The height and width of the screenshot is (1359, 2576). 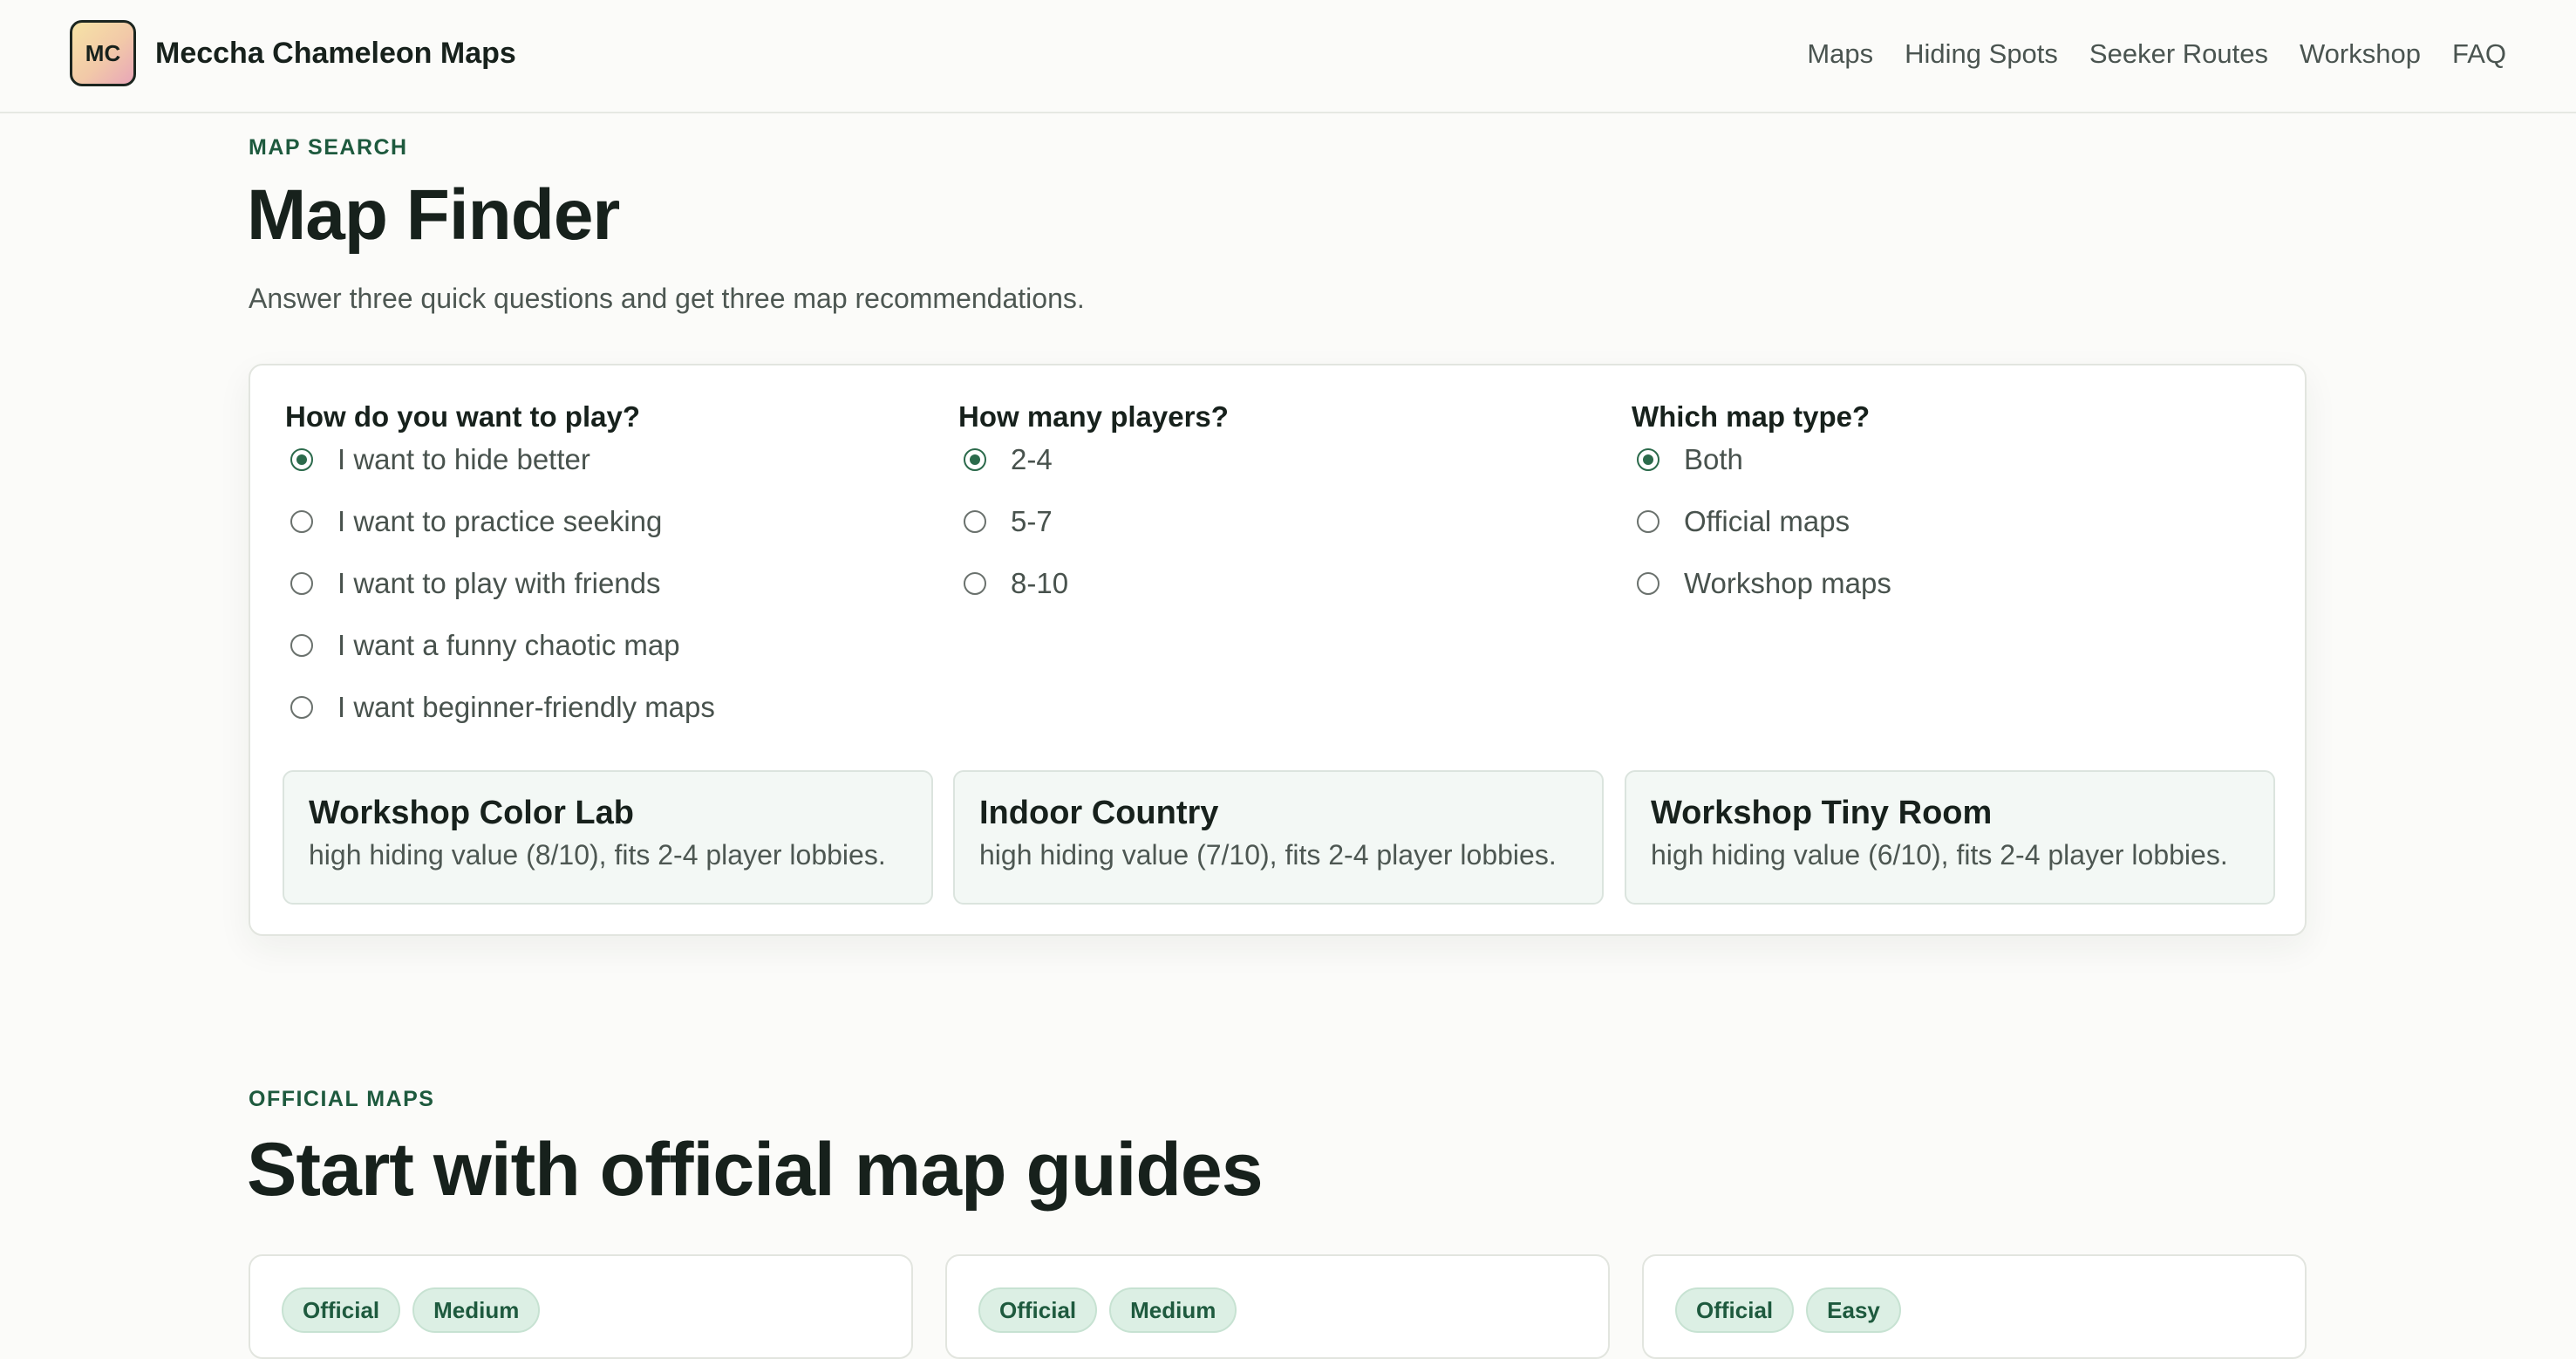 What do you see at coordinates (1840, 54) in the screenshot?
I see `nav-link-maps: Maps` at bounding box center [1840, 54].